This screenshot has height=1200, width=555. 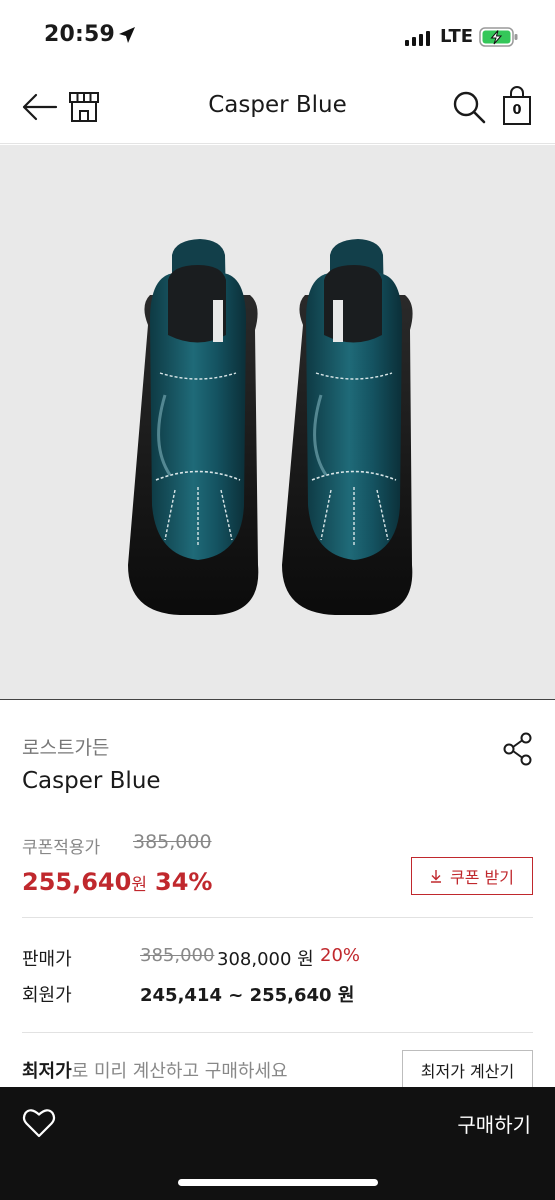 I want to click on product-name: Casper Blue, so click(x=91, y=781).